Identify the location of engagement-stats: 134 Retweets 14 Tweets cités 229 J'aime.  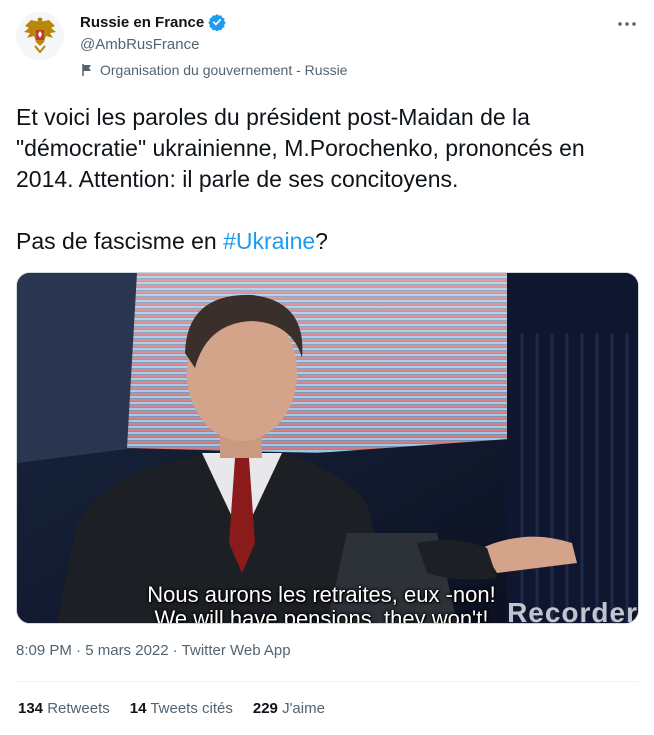
(171, 708).